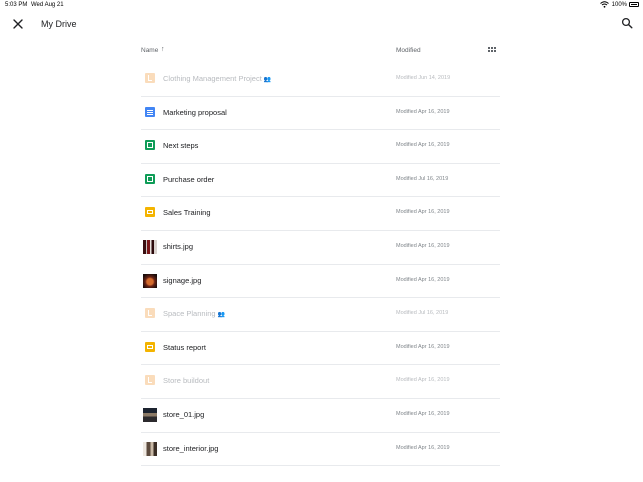 The height and width of the screenshot is (482, 643). I want to click on list-item: Purchase order Modified Jul 16, 2019, so click(320, 181).